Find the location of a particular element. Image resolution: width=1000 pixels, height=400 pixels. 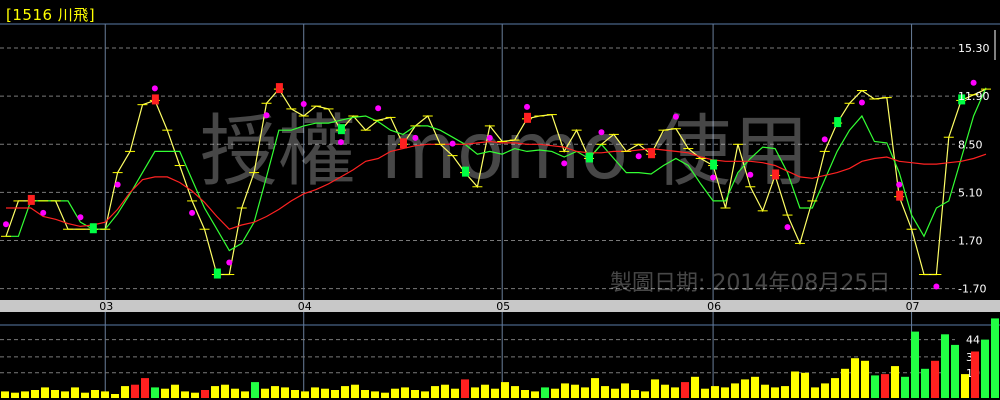

volume-tick-label: 44 is located at coordinates (973, 340).